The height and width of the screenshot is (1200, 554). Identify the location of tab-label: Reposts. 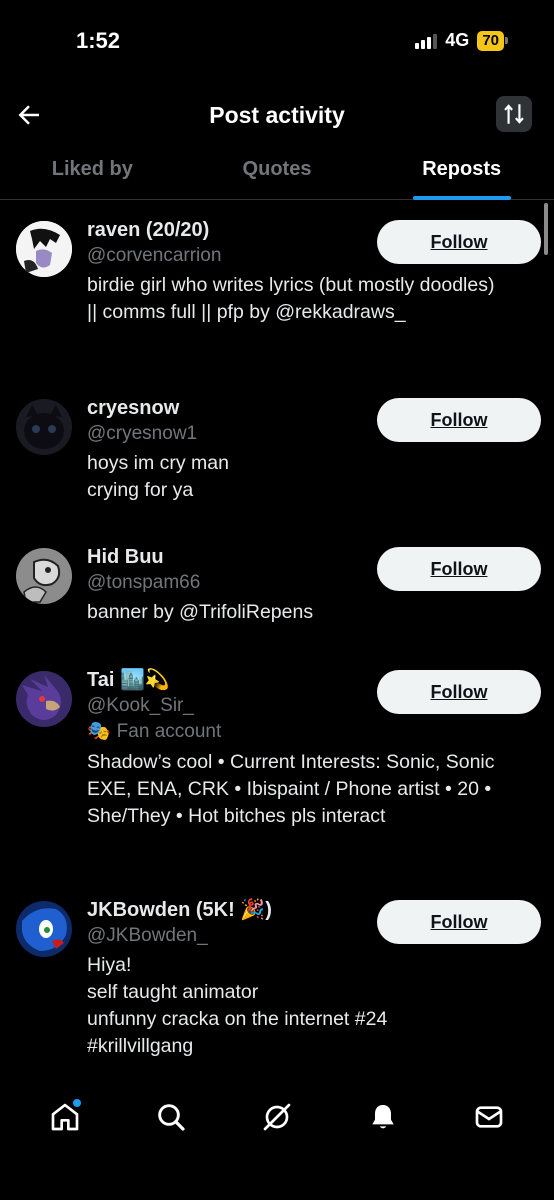
(462, 169).